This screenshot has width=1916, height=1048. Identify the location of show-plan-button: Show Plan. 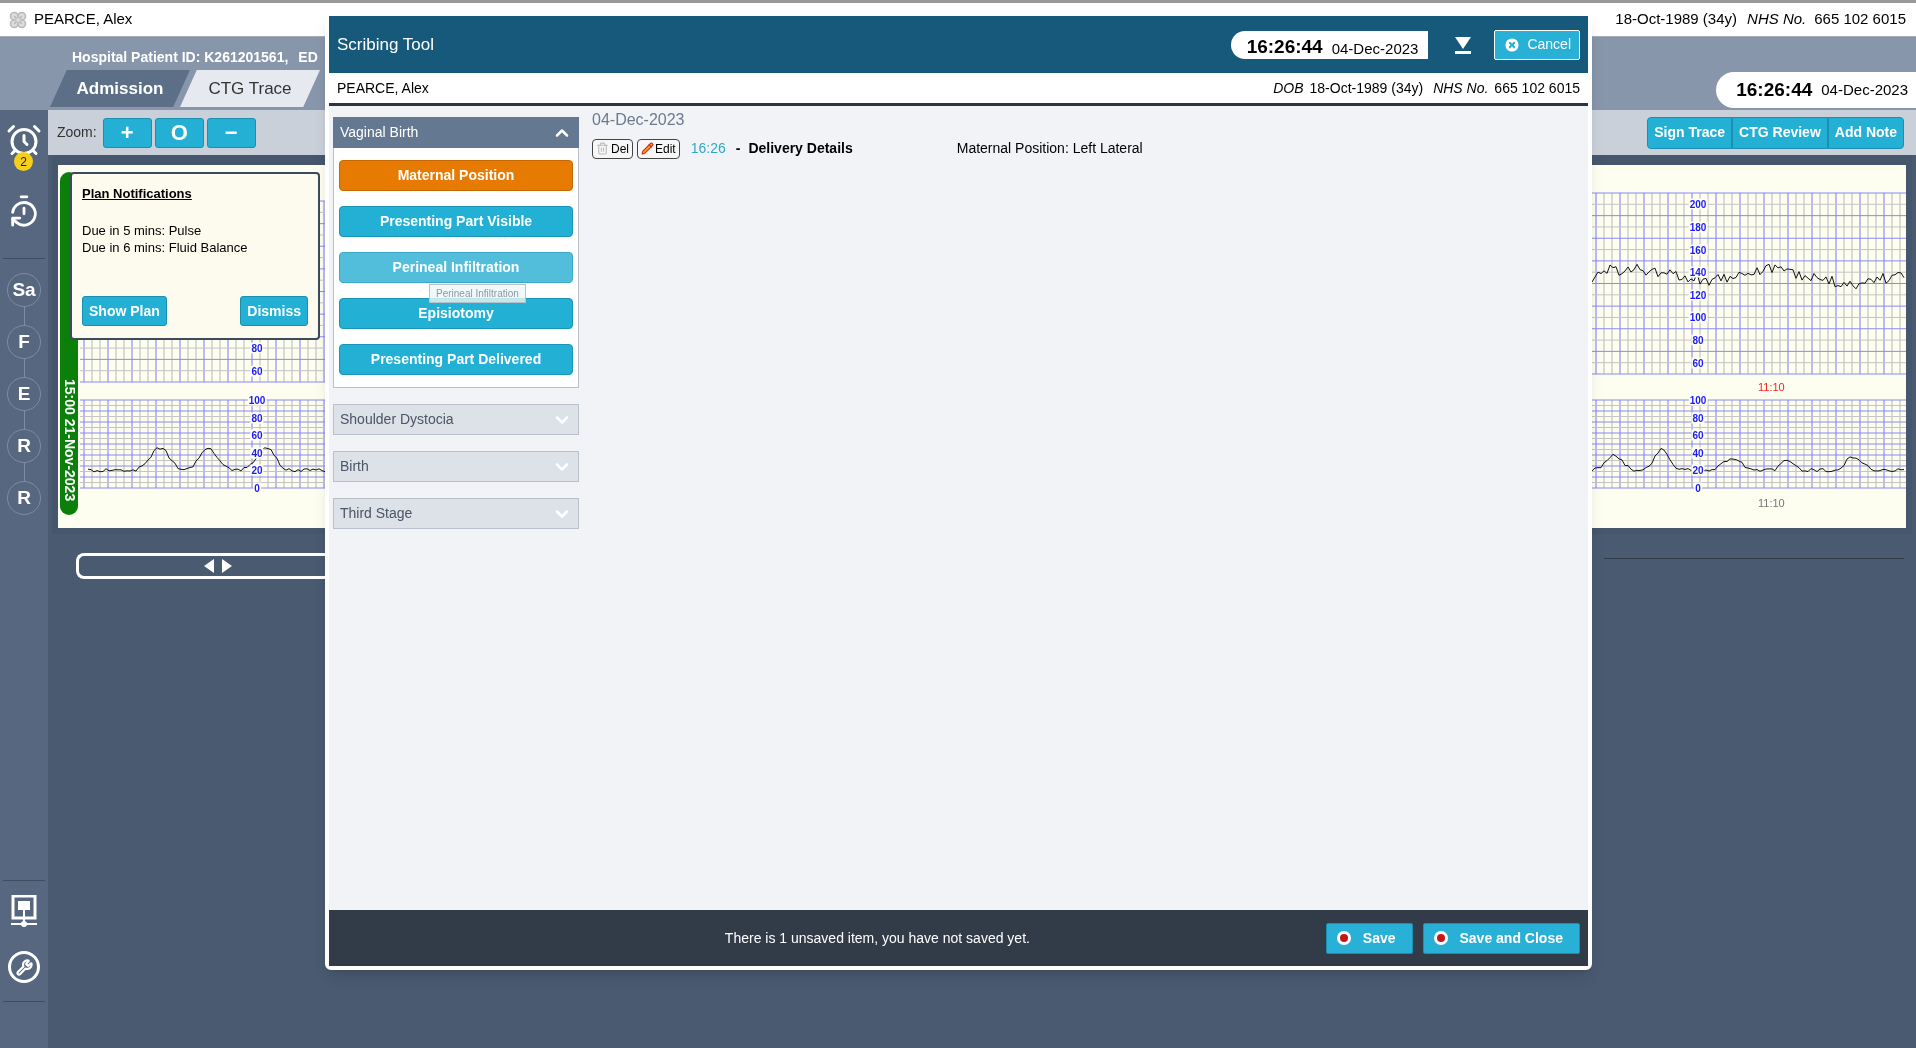
(124, 311).